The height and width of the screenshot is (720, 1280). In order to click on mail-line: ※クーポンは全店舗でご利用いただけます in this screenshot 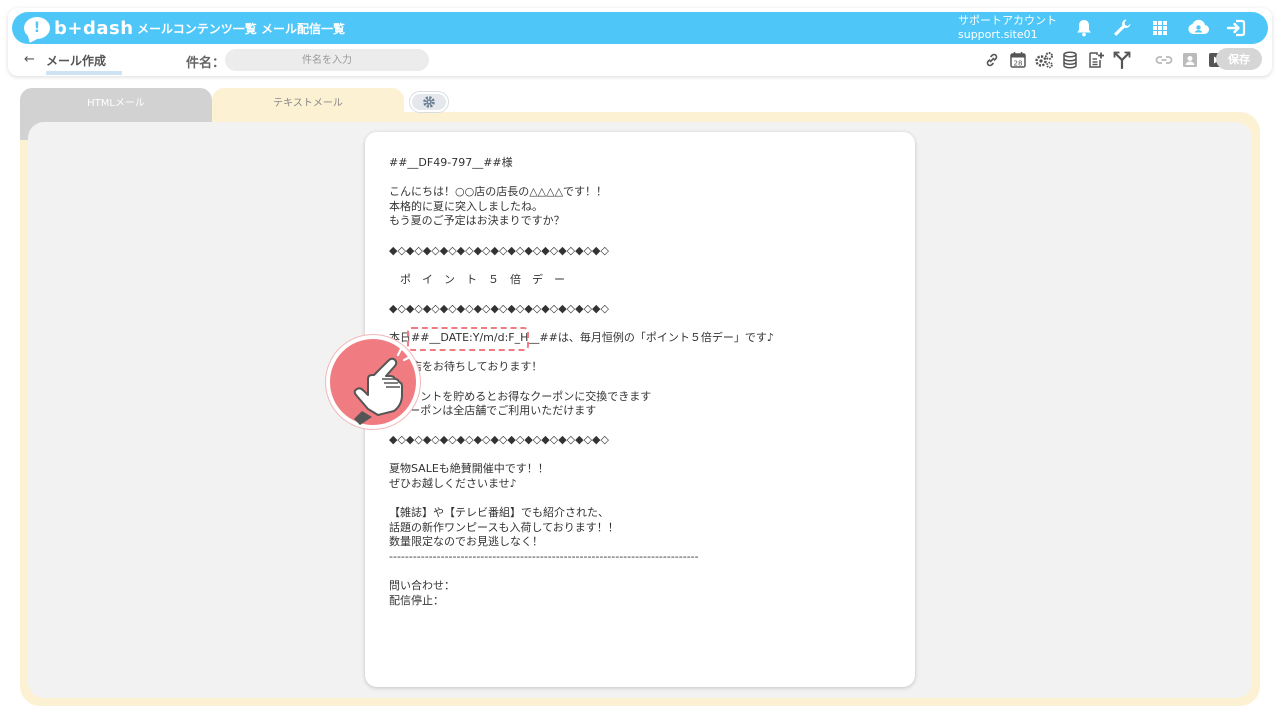, I will do `click(493, 411)`.